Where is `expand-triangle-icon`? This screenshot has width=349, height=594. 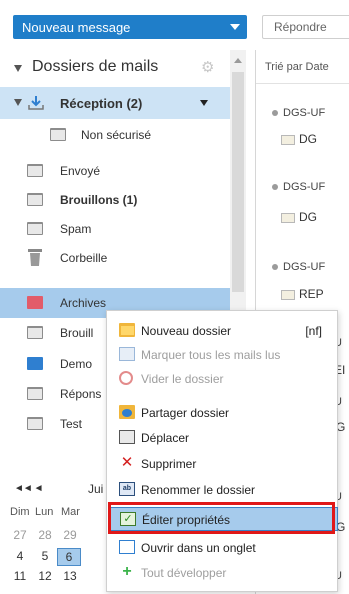 expand-triangle-icon is located at coordinates (18, 102).